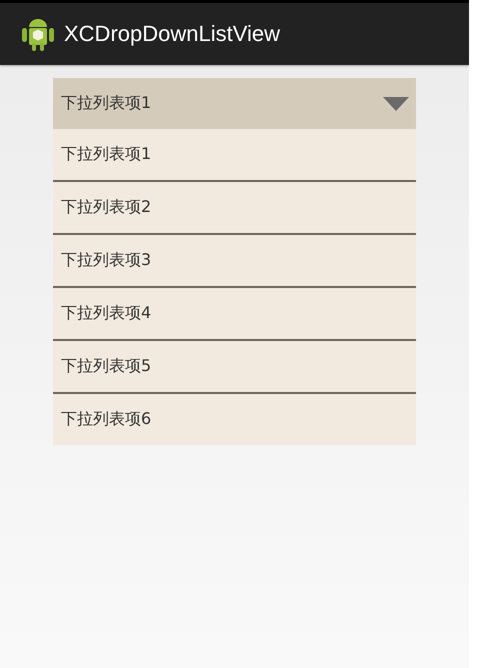 This screenshot has height=668, width=478. Describe the element at coordinates (234, 103) in the screenshot. I see `dropdown-header: 下拉列表项1` at that location.